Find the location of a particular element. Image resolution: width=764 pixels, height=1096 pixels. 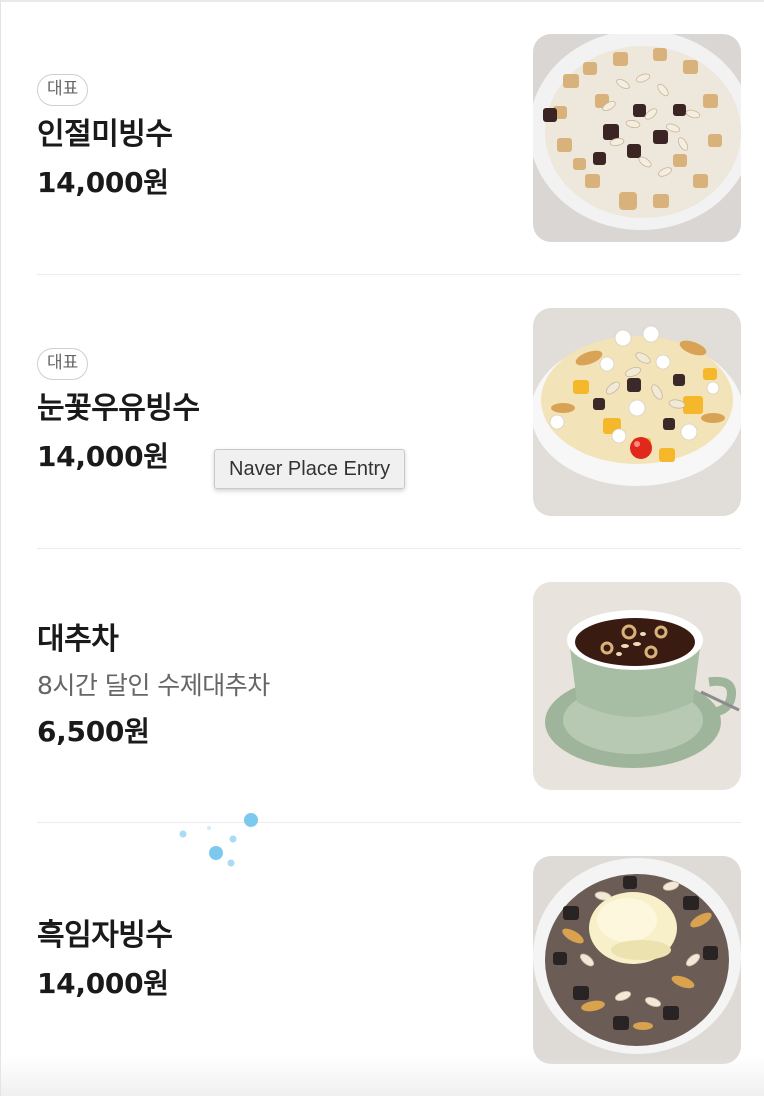

menu-item-info: 흑임자빙수 14,000원 is located at coordinates (272, 960).